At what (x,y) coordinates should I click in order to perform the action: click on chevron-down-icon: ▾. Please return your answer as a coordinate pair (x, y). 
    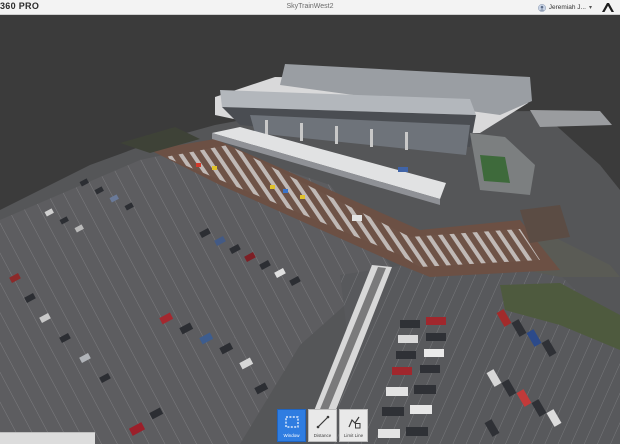
    Looking at the image, I should click on (590, 7).